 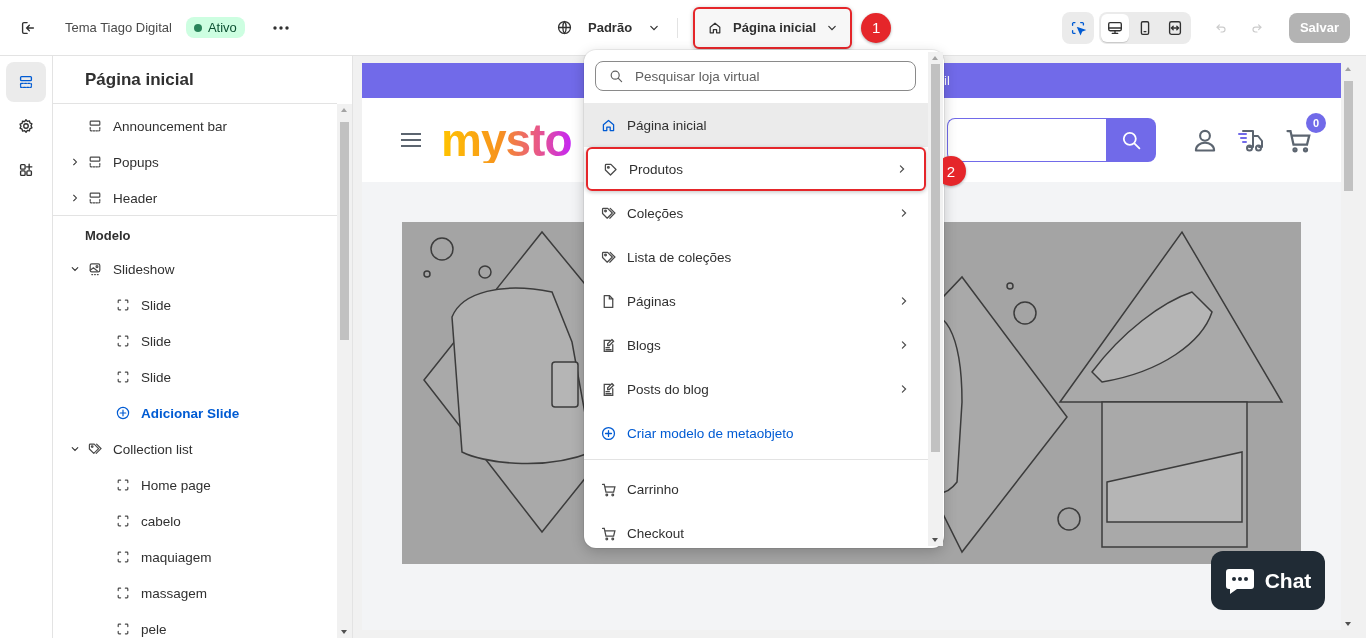 I want to click on tags-icon, so click(x=95, y=449).